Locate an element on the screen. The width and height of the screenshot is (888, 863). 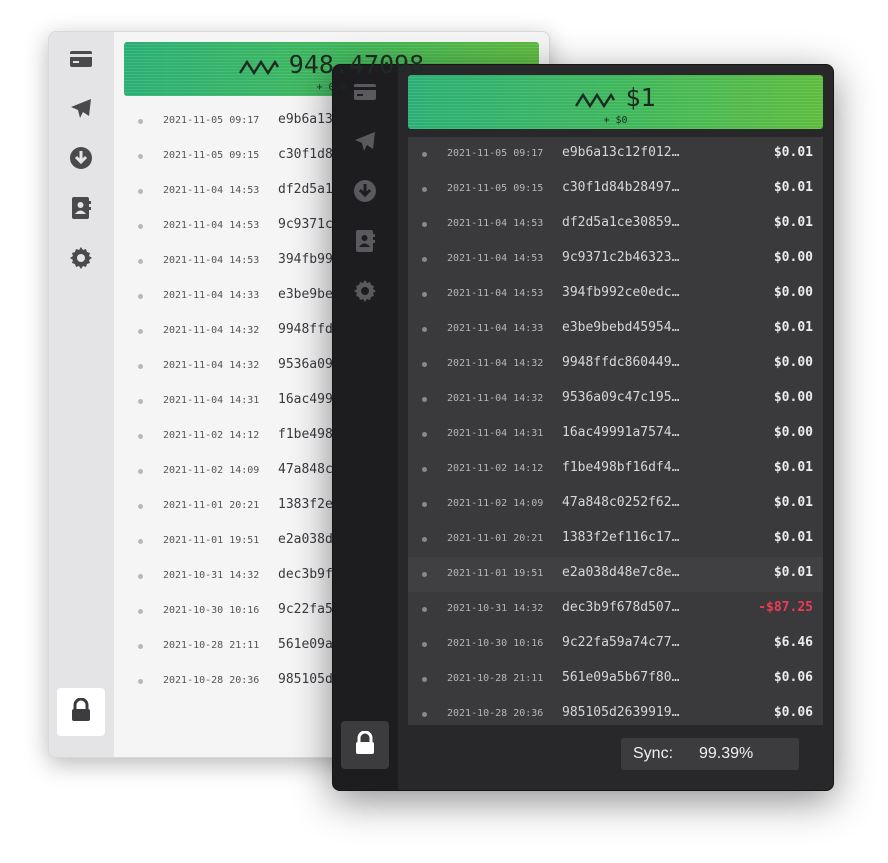
lock-icon is located at coordinates (365, 744).